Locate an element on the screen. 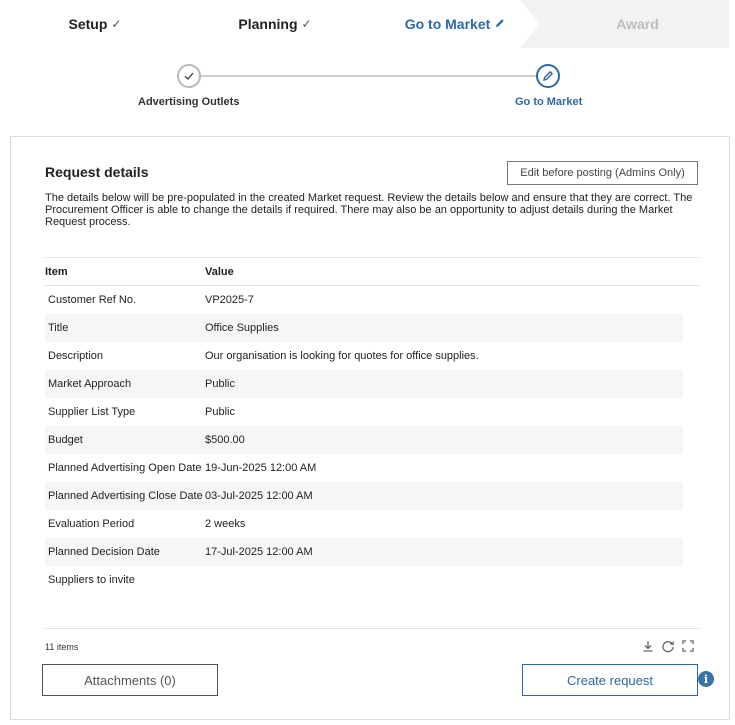  card-title: Request details is located at coordinates (97, 172).